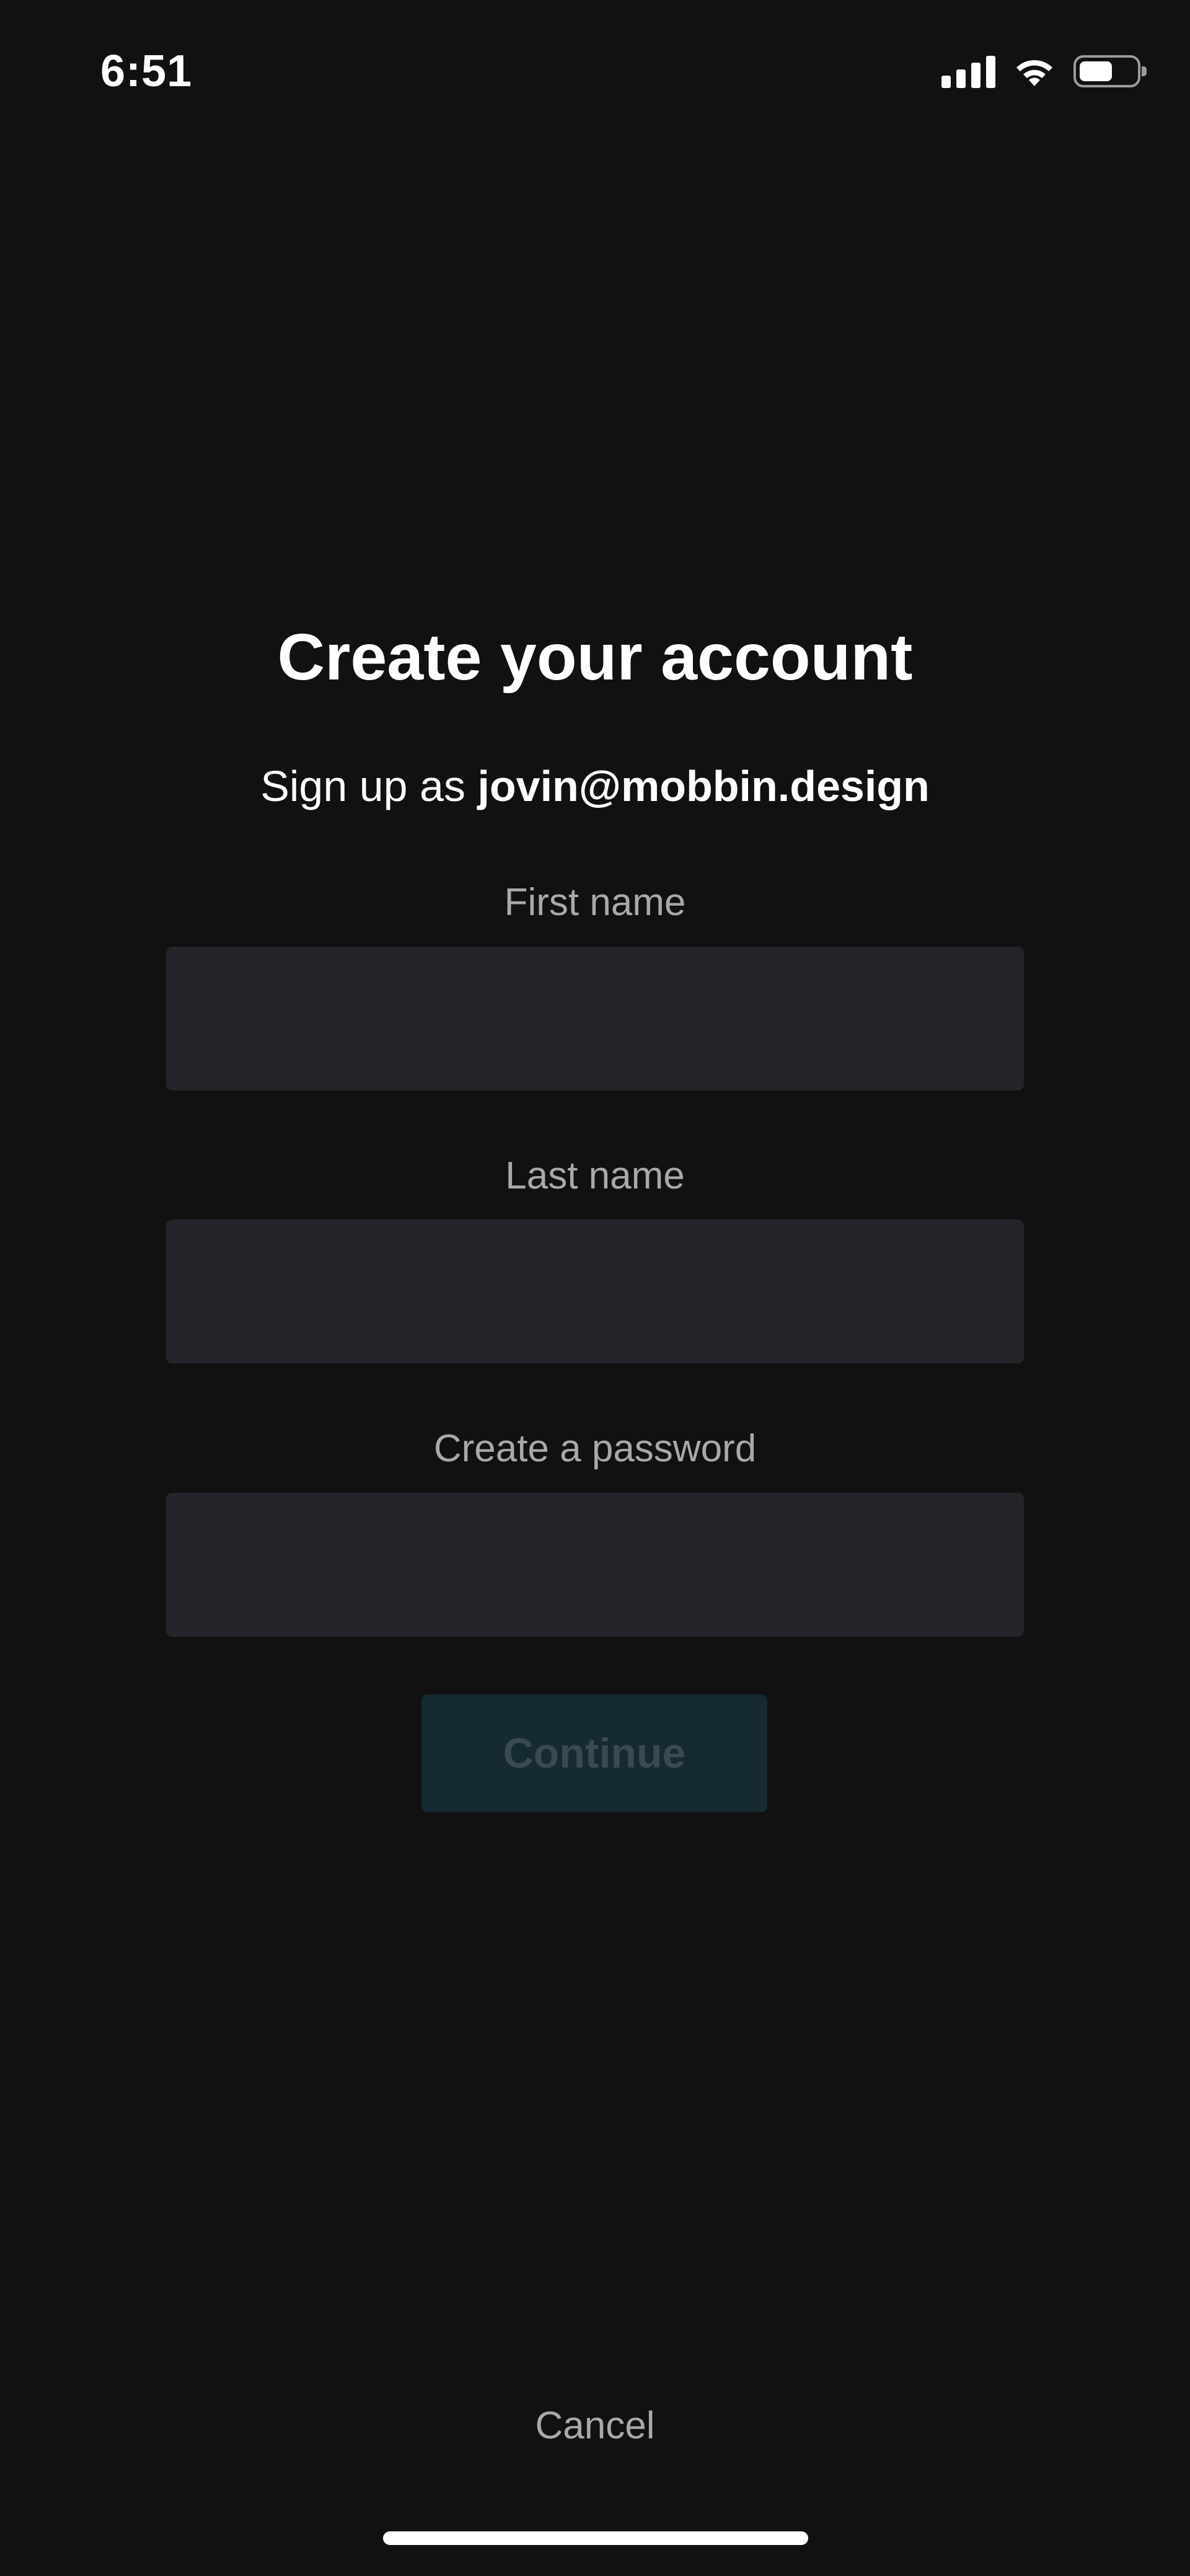 The width and height of the screenshot is (1190, 2576). What do you see at coordinates (595, 1019) in the screenshot?
I see `first-name-field` at bounding box center [595, 1019].